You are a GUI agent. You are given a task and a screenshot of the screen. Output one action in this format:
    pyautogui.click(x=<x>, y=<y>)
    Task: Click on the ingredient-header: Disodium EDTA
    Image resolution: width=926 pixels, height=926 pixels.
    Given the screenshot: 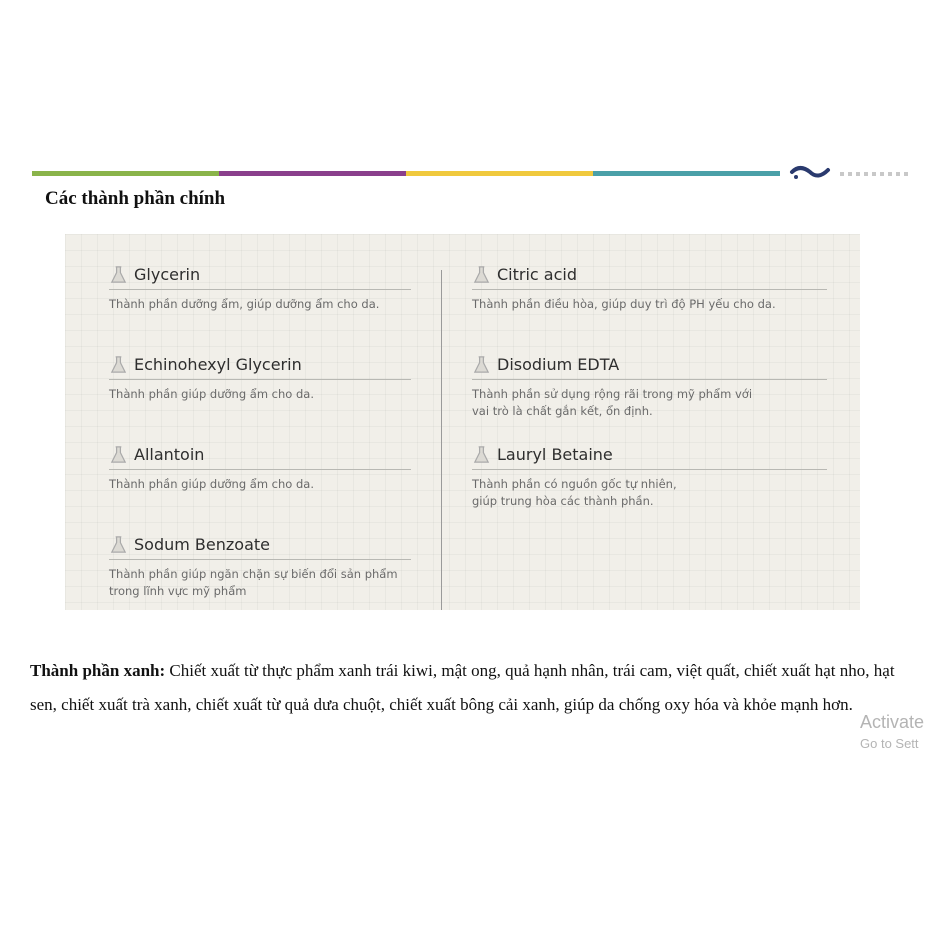 What is the action you would take?
    pyautogui.click(x=649, y=366)
    